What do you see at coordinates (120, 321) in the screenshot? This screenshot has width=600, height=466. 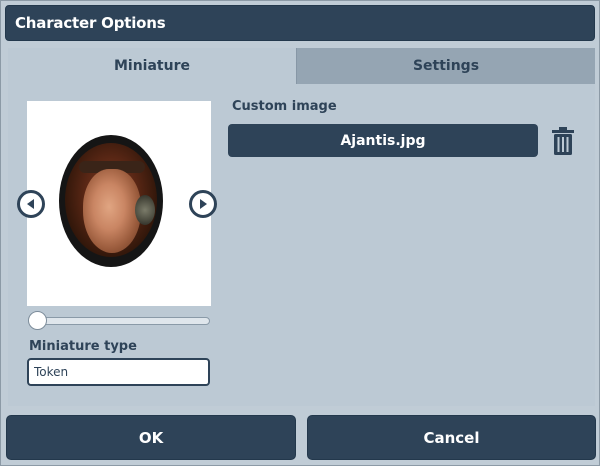 I see `scale-slider-track` at bounding box center [120, 321].